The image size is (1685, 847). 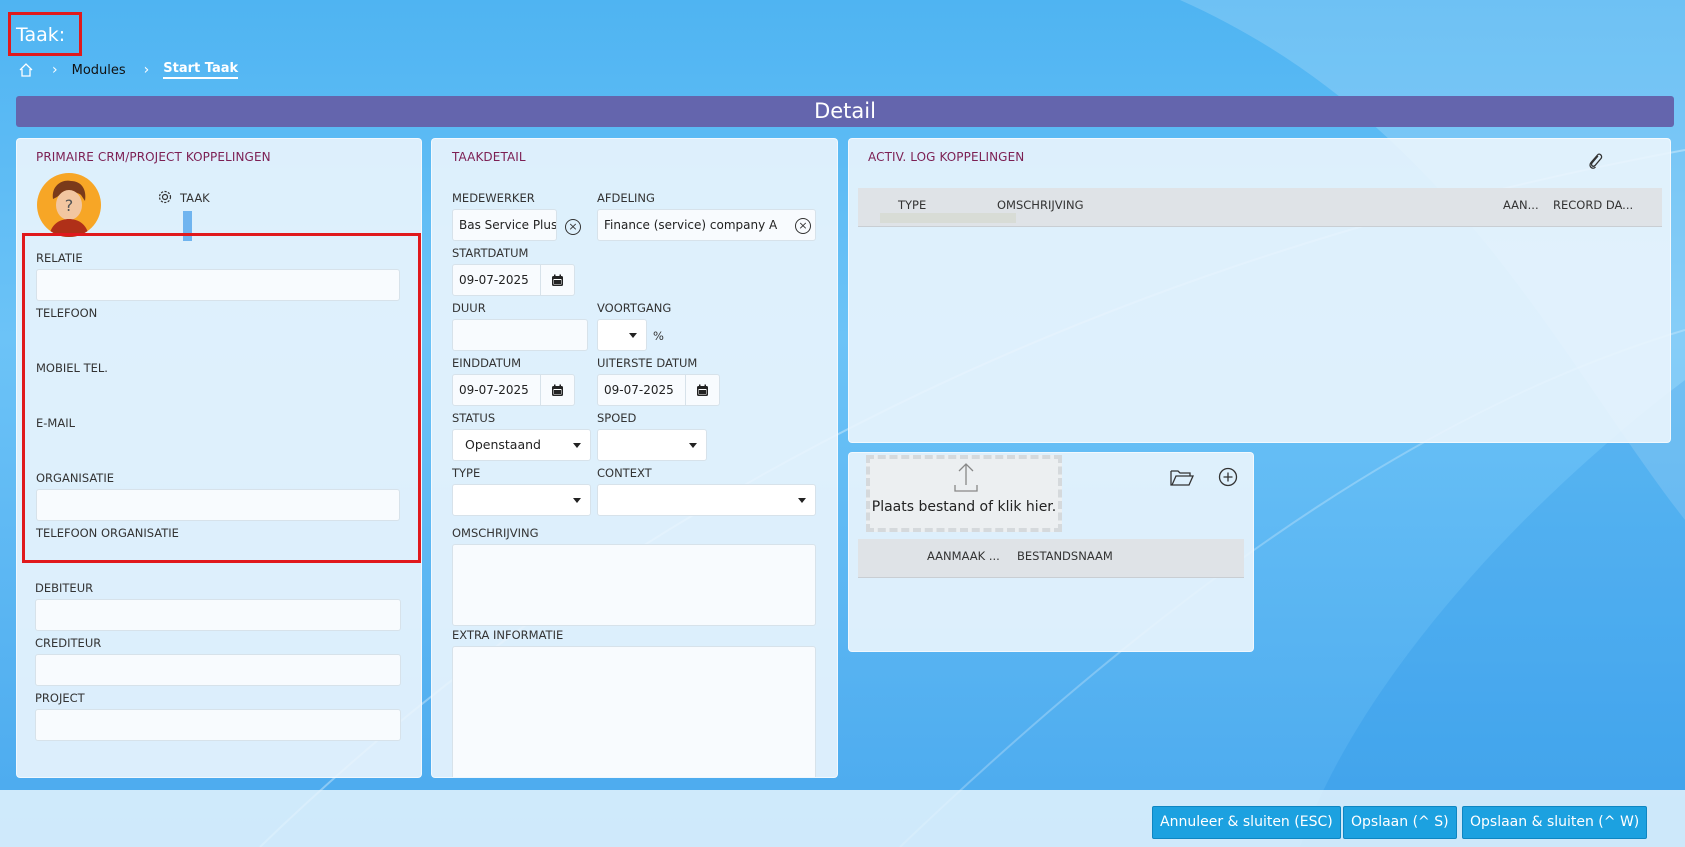 What do you see at coordinates (99, 70) in the screenshot?
I see `breadcrumb-modules: Modules` at bounding box center [99, 70].